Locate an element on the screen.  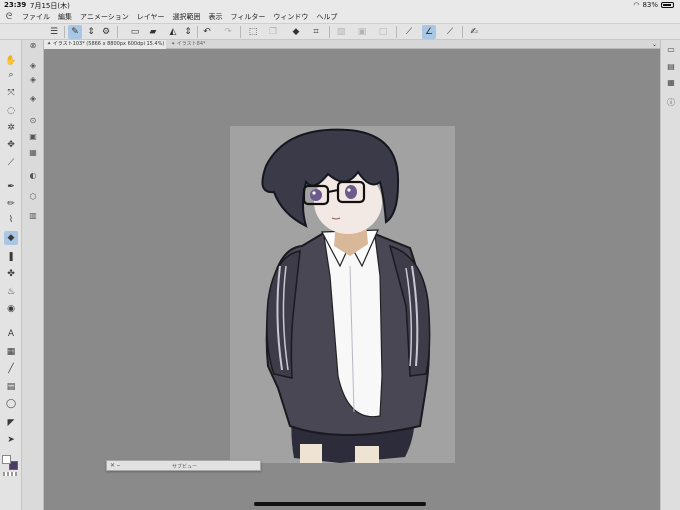
open-icon: ▰ is located at coordinates (153, 32).